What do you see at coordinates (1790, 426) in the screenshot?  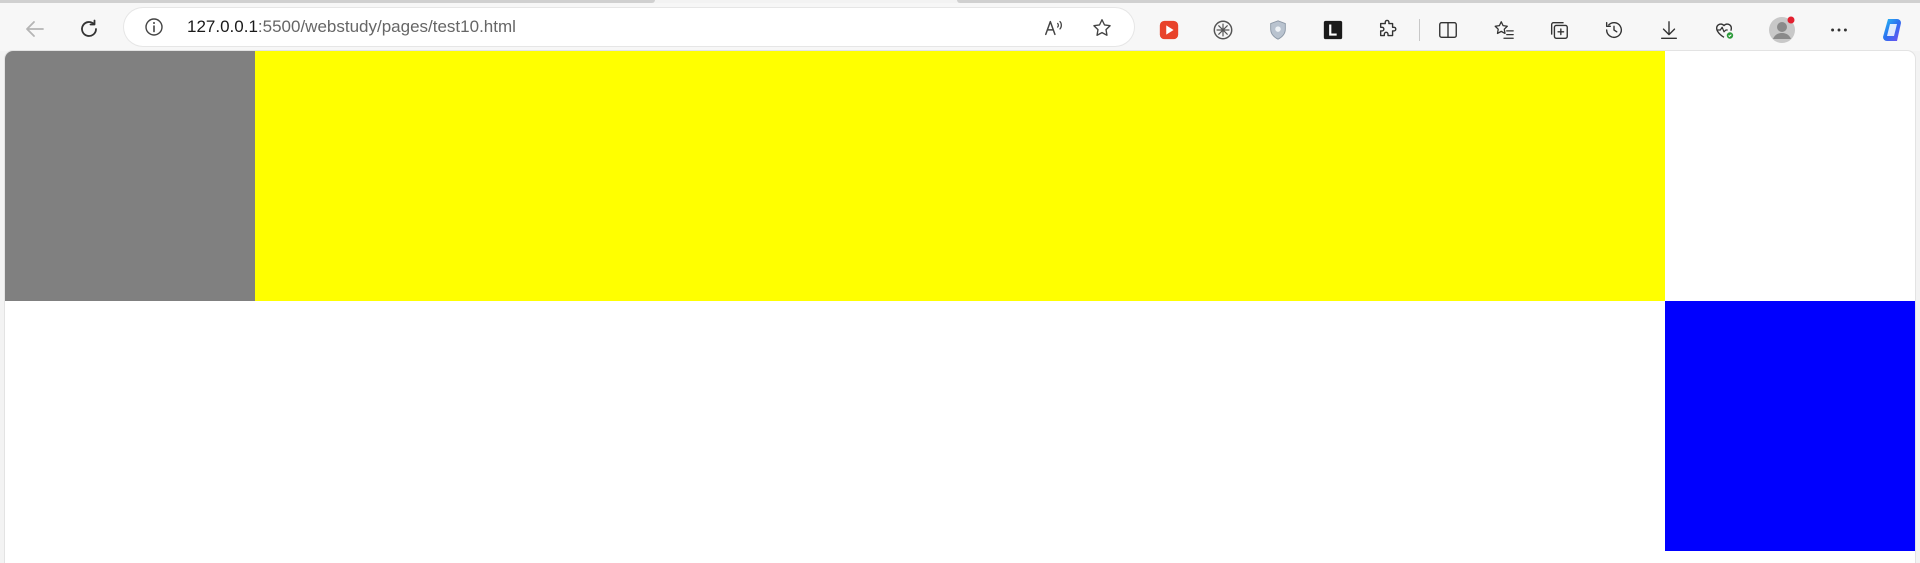 I see `blue-box` at bounding box center [1790, 426].